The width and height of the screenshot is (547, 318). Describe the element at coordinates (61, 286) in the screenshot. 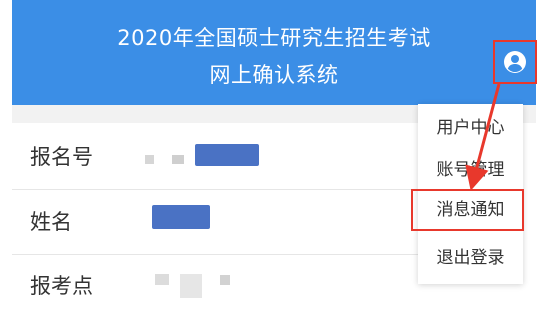

I see `exam-site-label: 报考点` at that location.